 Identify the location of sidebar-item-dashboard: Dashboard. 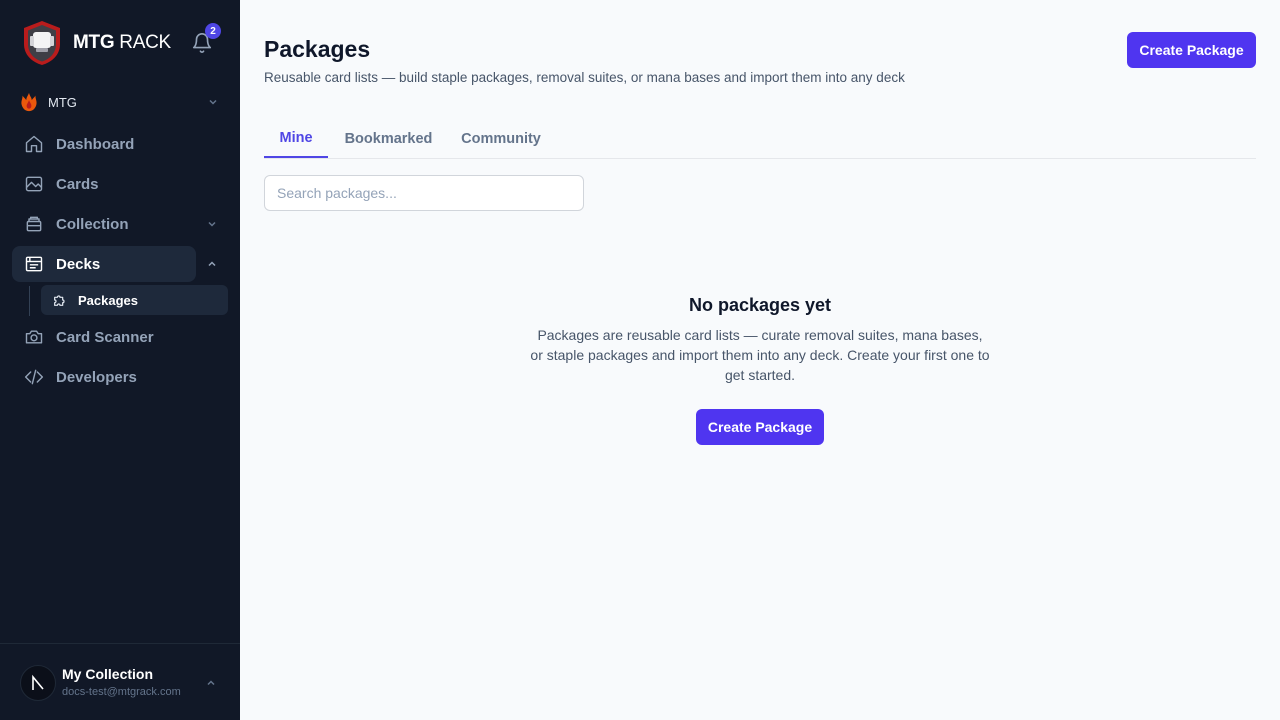
(104, 144).